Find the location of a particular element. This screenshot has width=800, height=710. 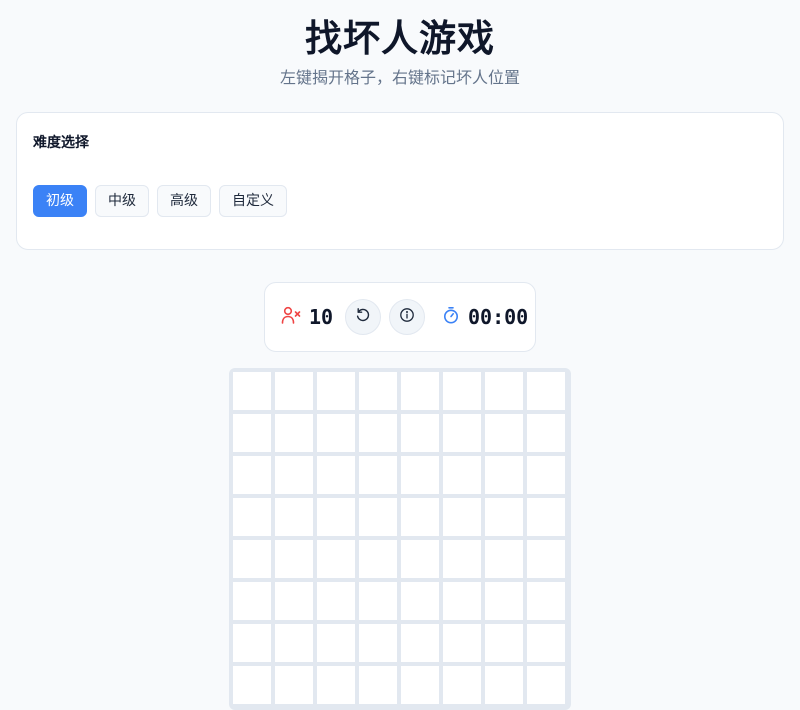

info-icon is located at coordinates (407, 317).